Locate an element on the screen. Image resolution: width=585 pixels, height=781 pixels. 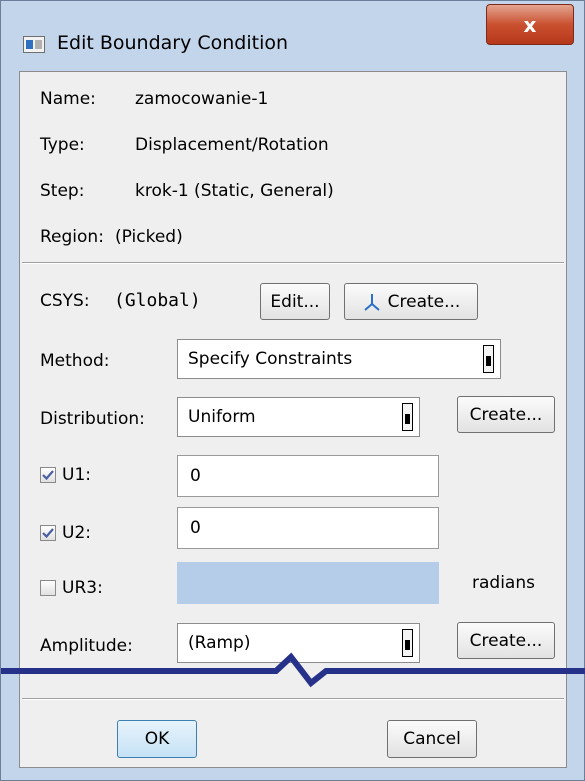
type-value: Displacement/Rotation is located at coordinates (232, 145).